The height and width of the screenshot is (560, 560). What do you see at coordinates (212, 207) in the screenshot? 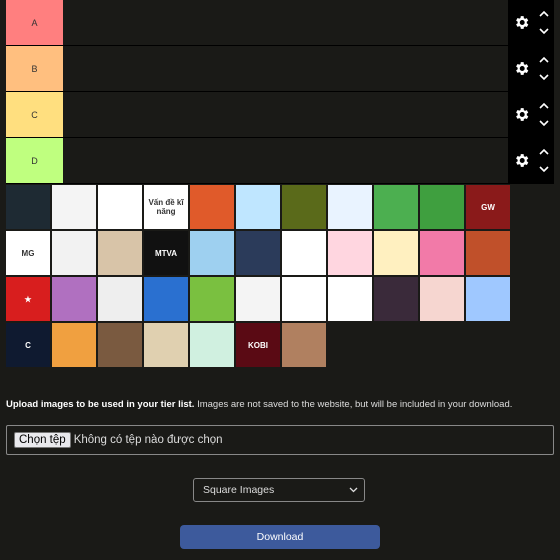
I see `pool-image-white-cat-red` at bounding box center [212, 207].